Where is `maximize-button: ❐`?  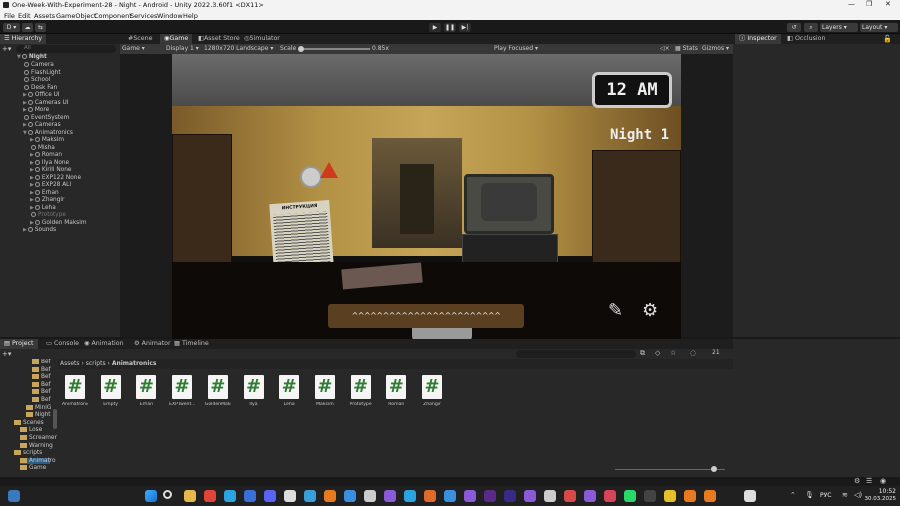 maximize-button: ❐ is located at coordinates (869, 4).